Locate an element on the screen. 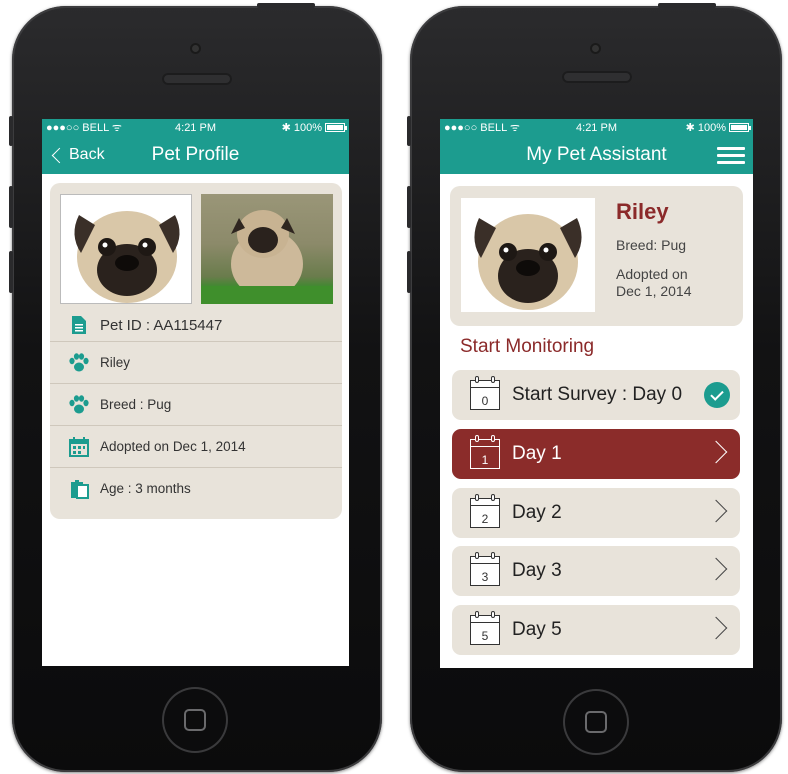 This screenshot has width=788, height=774. breed-row: Breed : Pug is located at coordinates (196, 404).